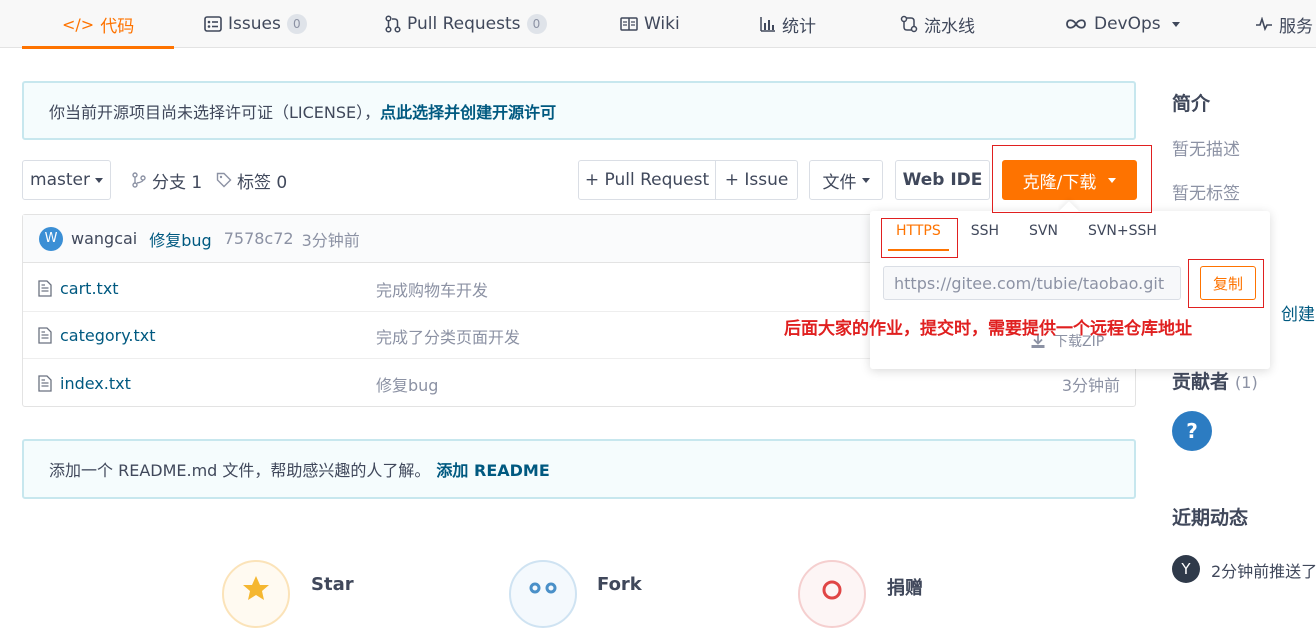 The image size is (1316, 628). I want to click on branches-link: 分支 1, so click(166, 180).